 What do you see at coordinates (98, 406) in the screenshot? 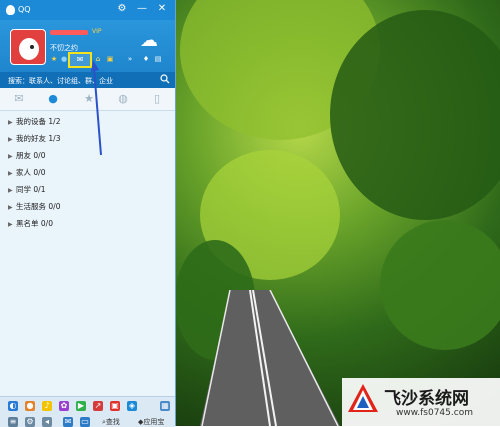
I see `stock-icon: ↗` at bounding box center [98, 406].